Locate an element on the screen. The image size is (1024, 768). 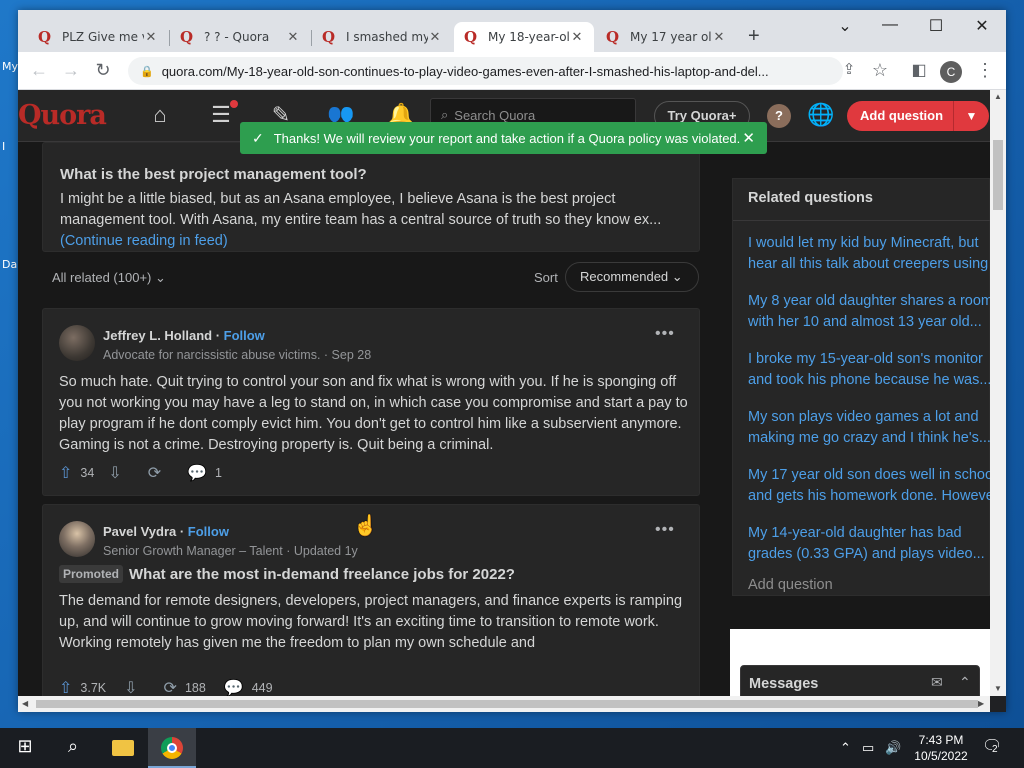
maximize-icon: ☐ is located at coordinates (936, 26).